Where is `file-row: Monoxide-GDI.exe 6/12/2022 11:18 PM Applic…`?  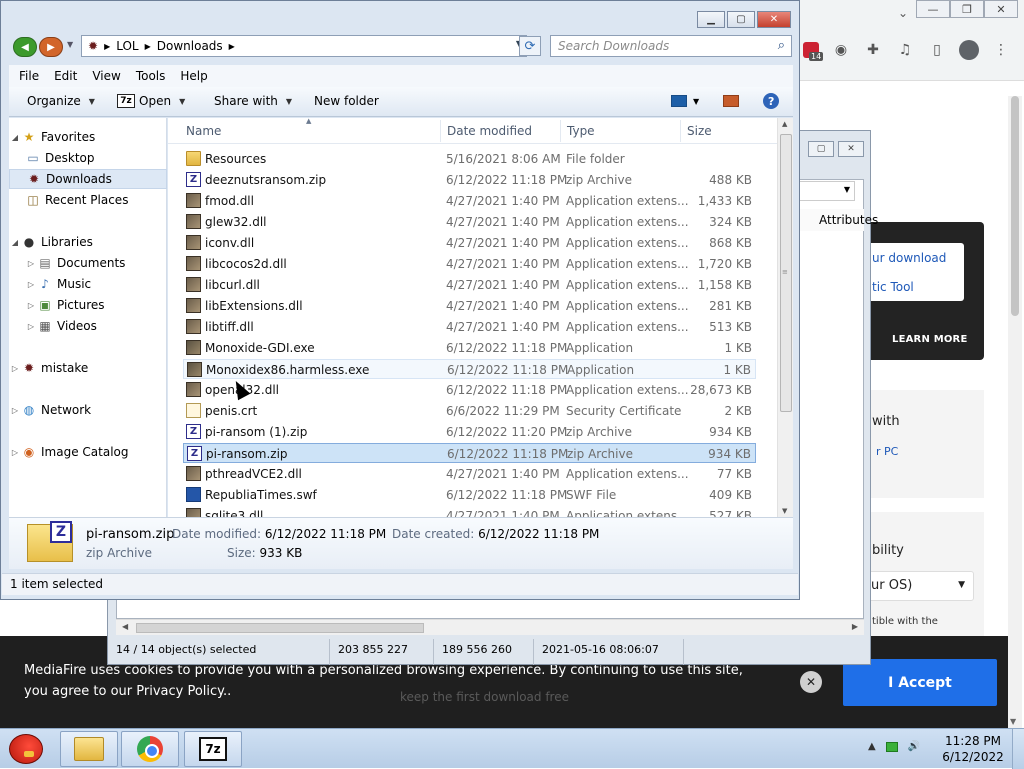
file-row: Monoxide-GDI.exe 6/12/2022 11:18 PM Applic… is located at coordinates (469, 348).